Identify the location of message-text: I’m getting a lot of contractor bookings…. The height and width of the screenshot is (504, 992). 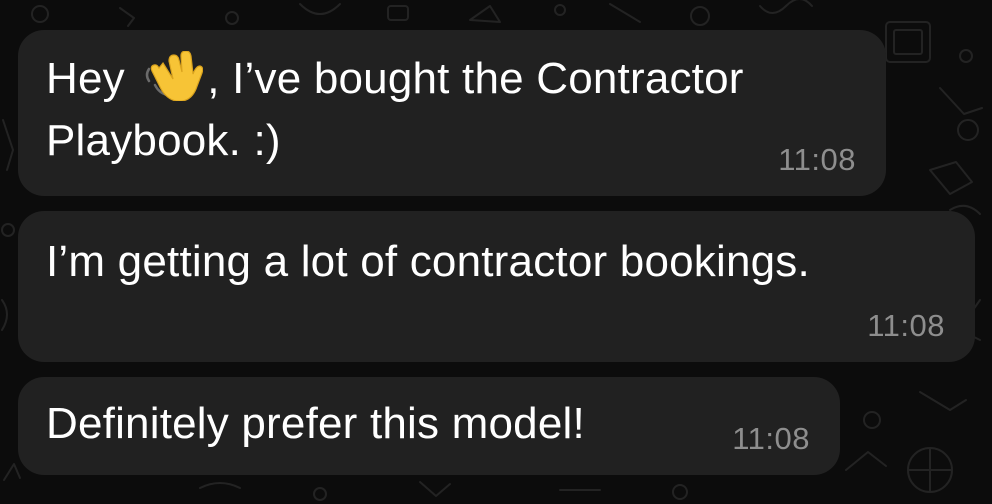
(428, 261).